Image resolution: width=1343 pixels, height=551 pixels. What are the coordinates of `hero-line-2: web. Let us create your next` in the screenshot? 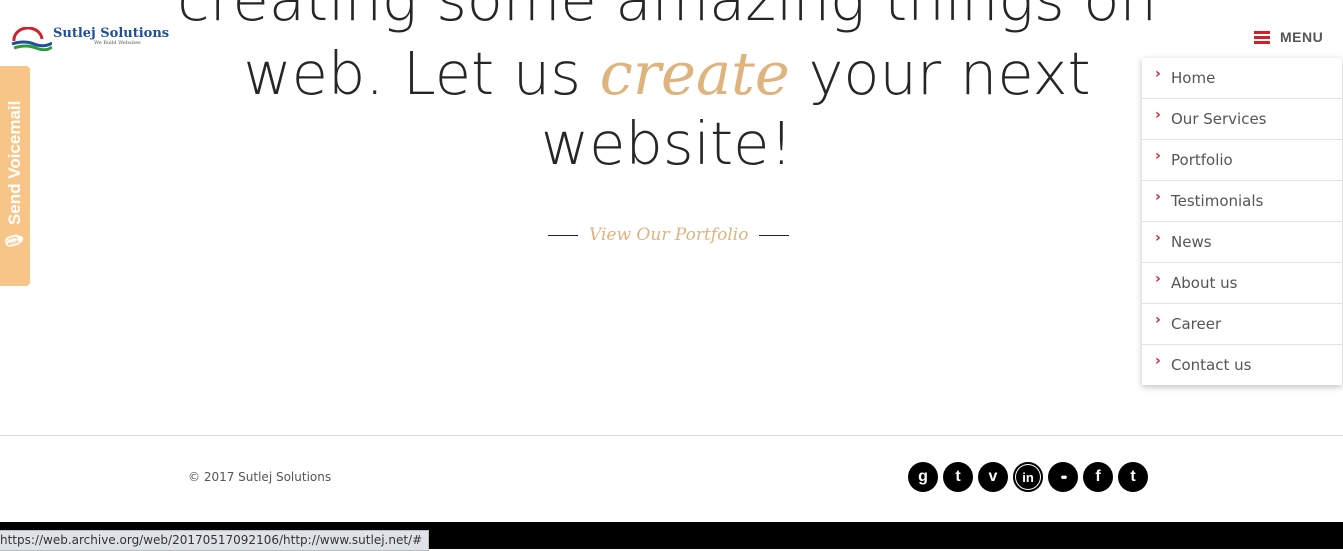 It's located at (667, 74).